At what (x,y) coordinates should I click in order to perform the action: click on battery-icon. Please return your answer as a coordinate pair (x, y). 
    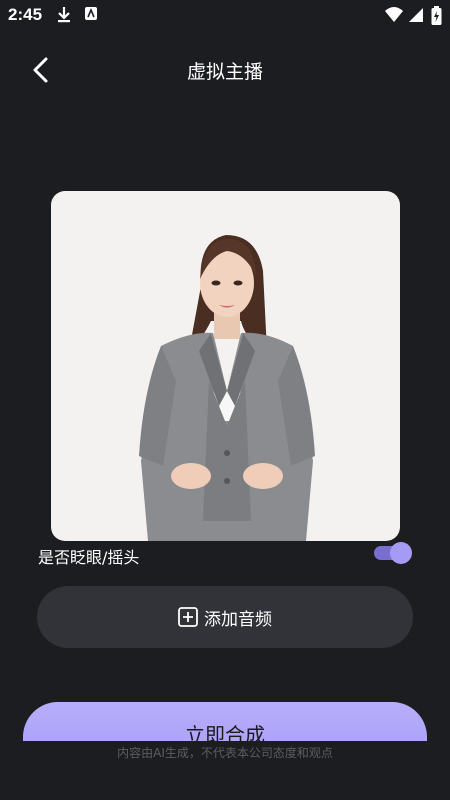
    Looking at the image, I should click on (436, 18).